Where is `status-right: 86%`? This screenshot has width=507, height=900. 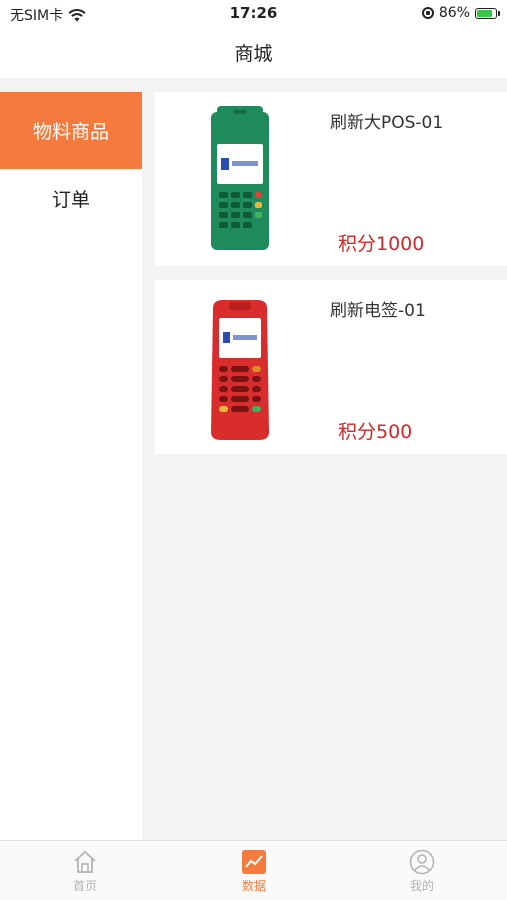 status-right: 86% is located at coordinates (460, 13).